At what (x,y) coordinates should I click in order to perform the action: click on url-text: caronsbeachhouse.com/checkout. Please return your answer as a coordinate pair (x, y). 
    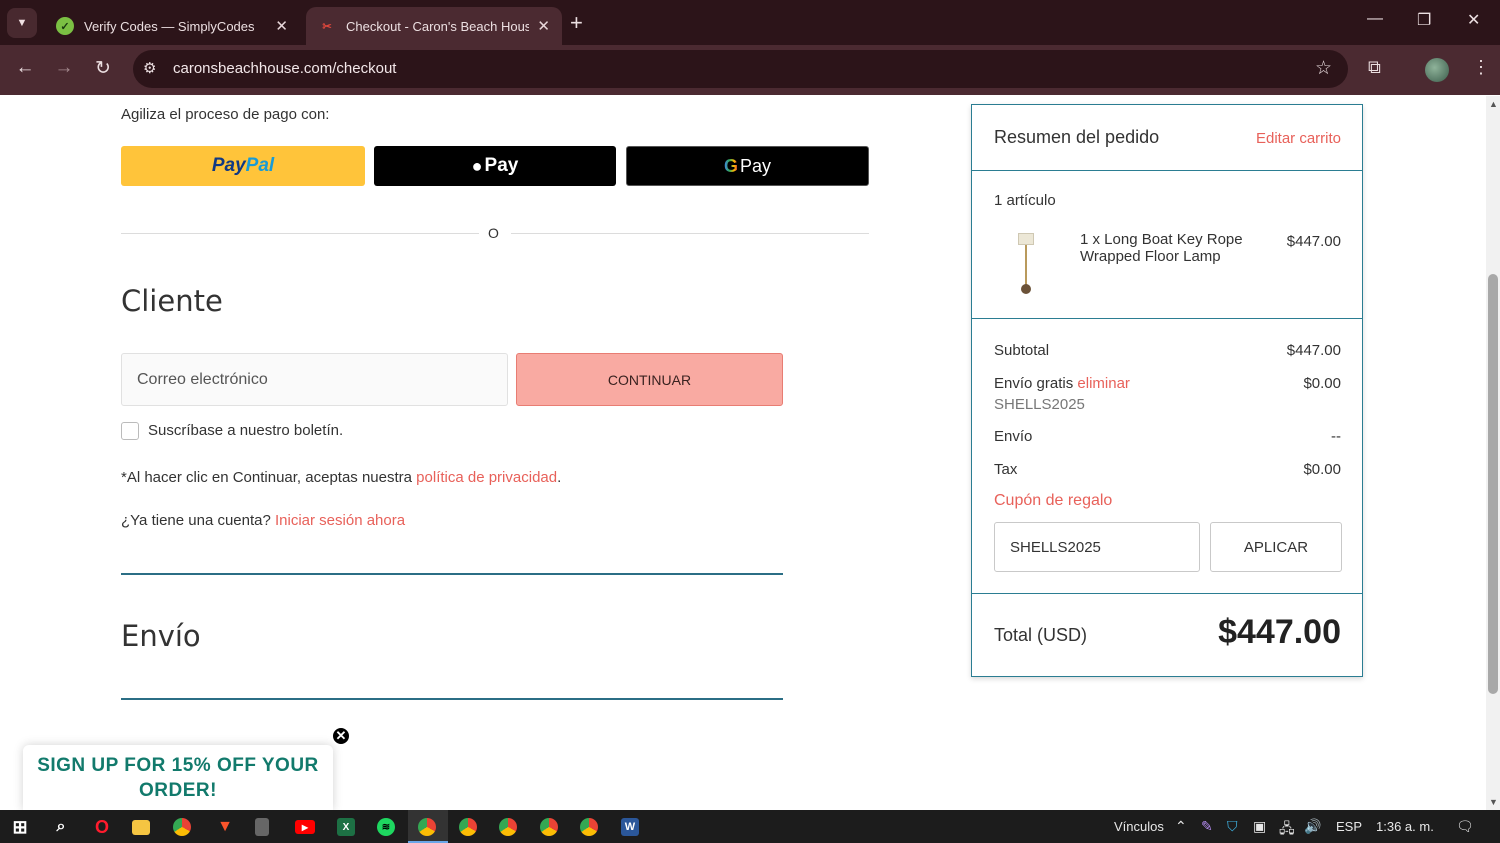
    Looking at the image, I should click on (284, 68).